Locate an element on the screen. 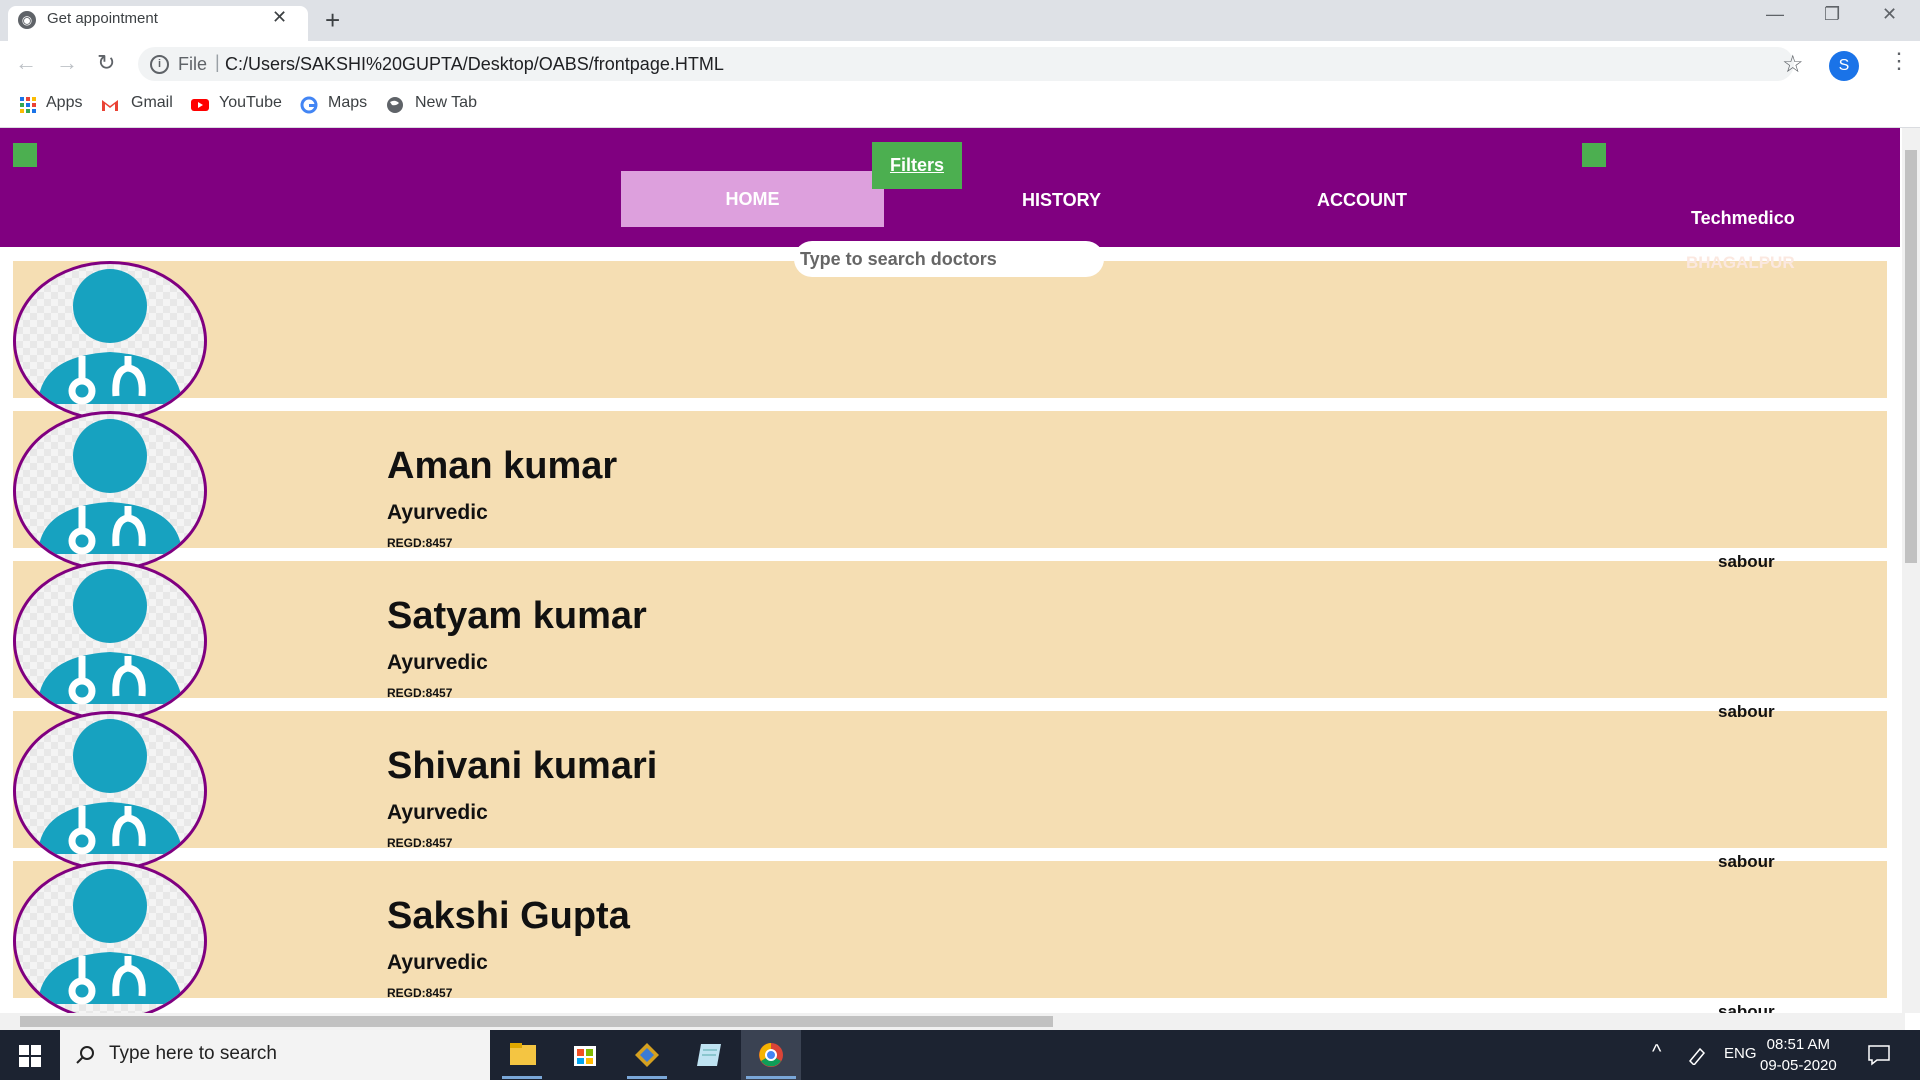 This screenshot has width=1920, height=1085. close-icon: ✕ is located at coordinates (279, 17).